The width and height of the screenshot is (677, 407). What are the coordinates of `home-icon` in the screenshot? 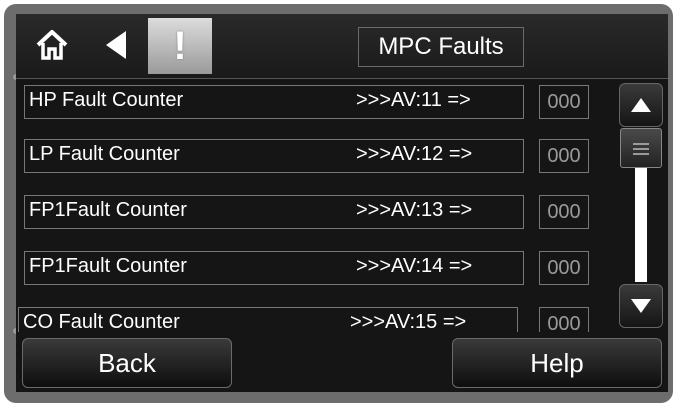 It's located at (52, 45).